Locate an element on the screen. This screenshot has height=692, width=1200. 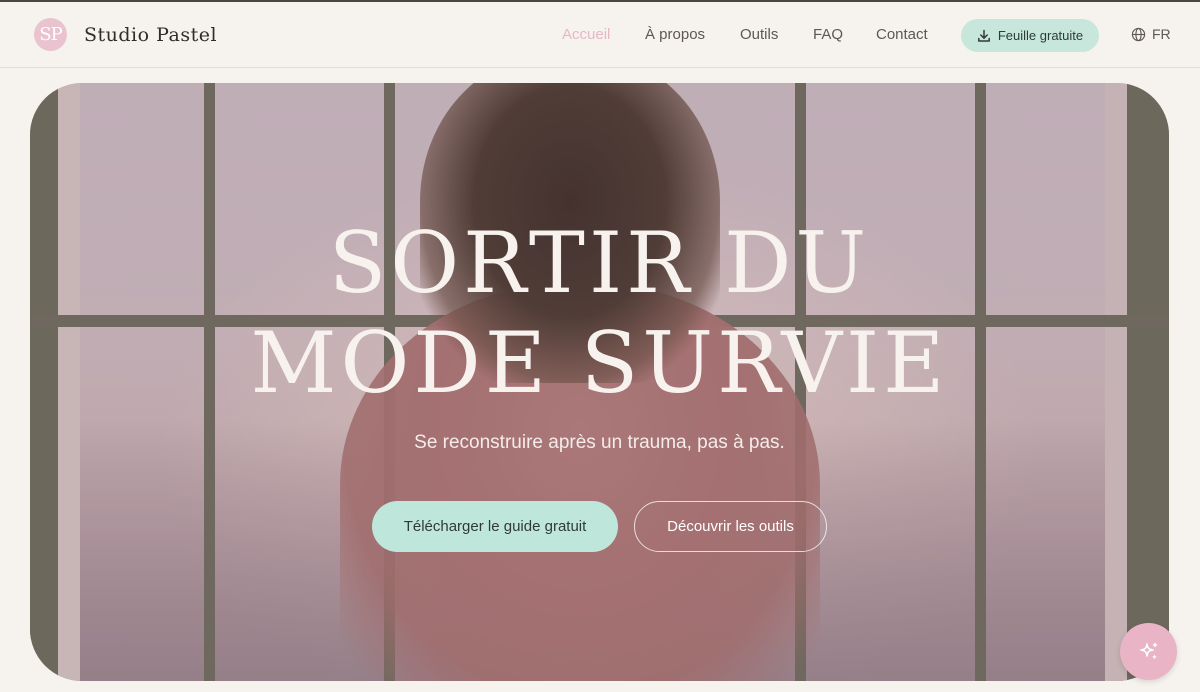
free-sheet-button: Feuille gratuite is located at coordinates (1030, 35).